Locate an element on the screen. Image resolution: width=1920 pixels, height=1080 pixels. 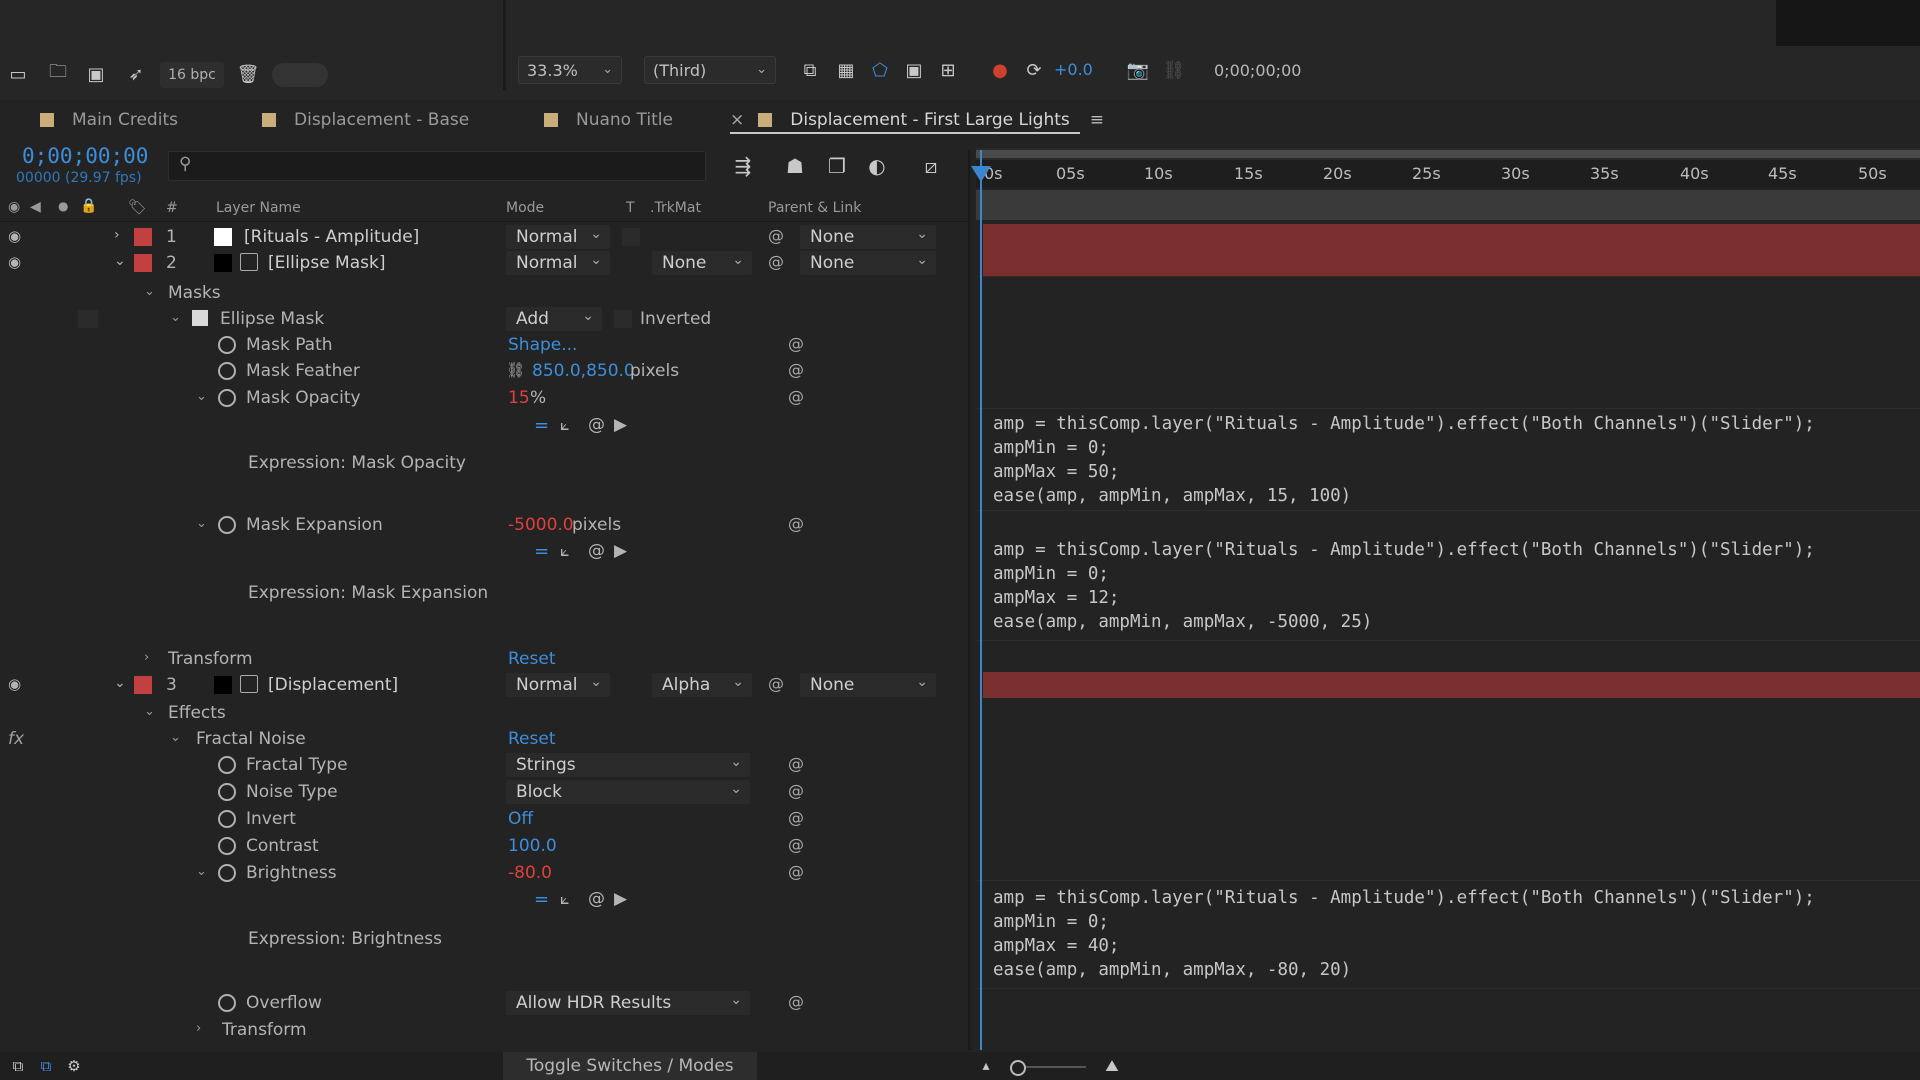
effect-name: Fractal Noise is located at coordinates (251, 739).